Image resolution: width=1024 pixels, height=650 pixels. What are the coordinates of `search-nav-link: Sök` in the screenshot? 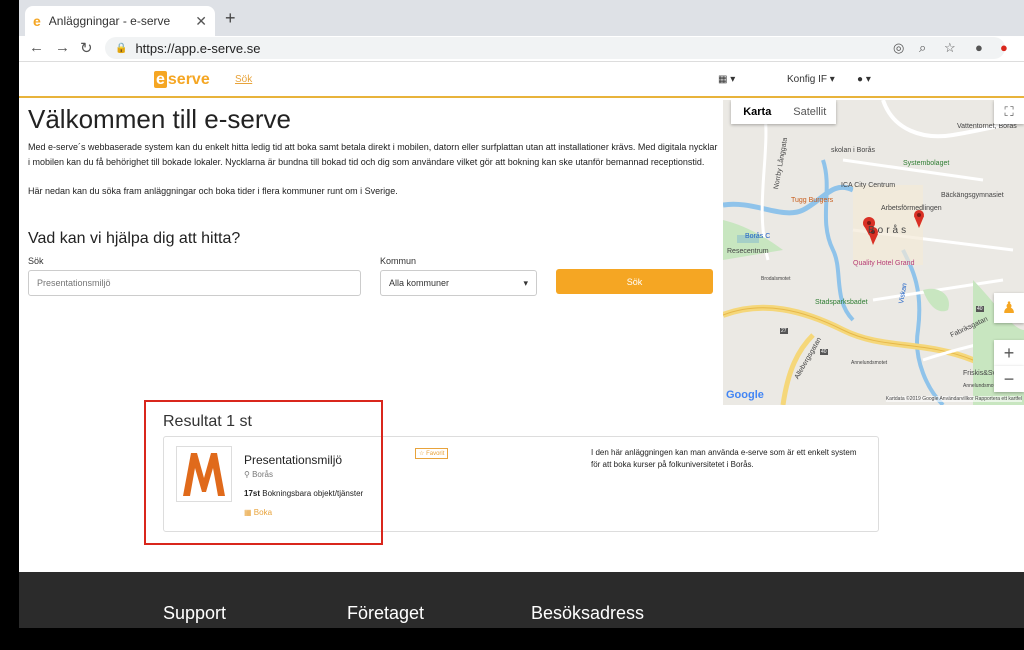 It's located at (243, 79).